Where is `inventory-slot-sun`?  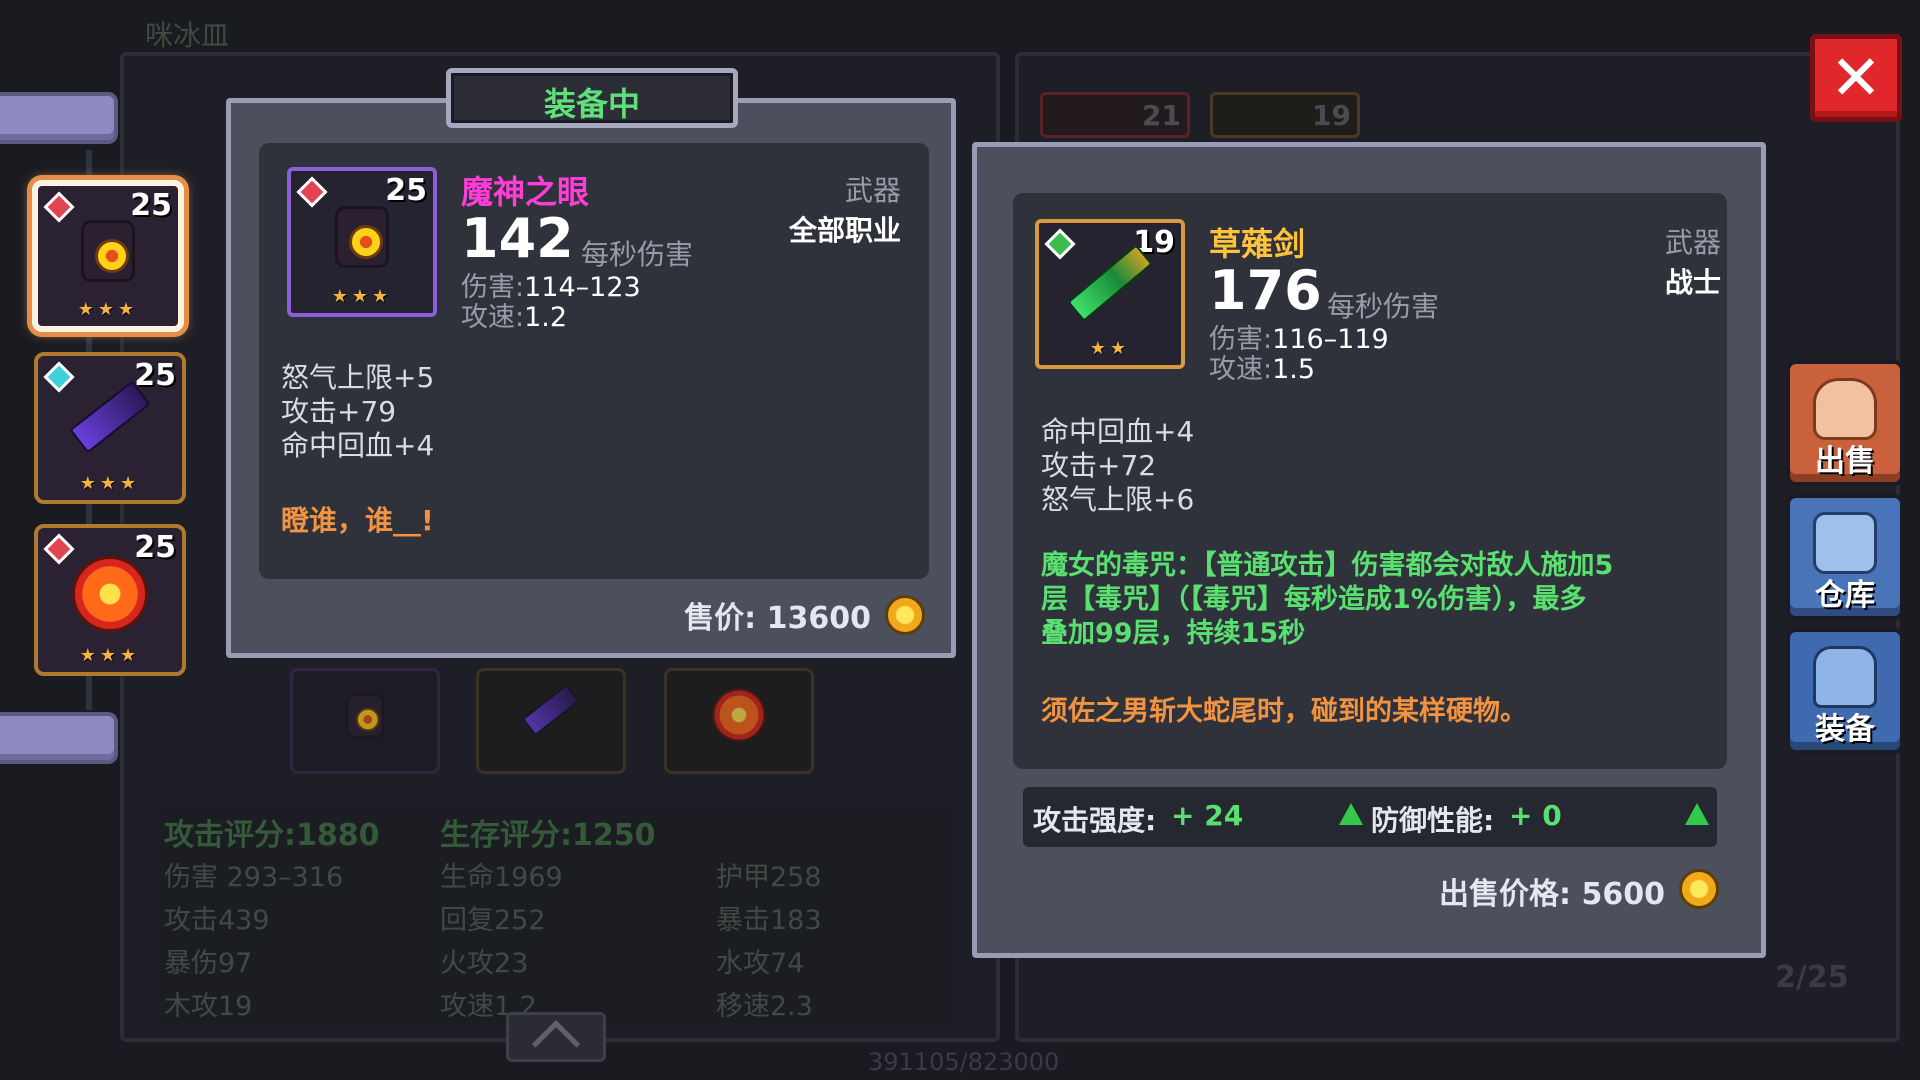
inventory-slot-sun is located at coordinates (739, 721).